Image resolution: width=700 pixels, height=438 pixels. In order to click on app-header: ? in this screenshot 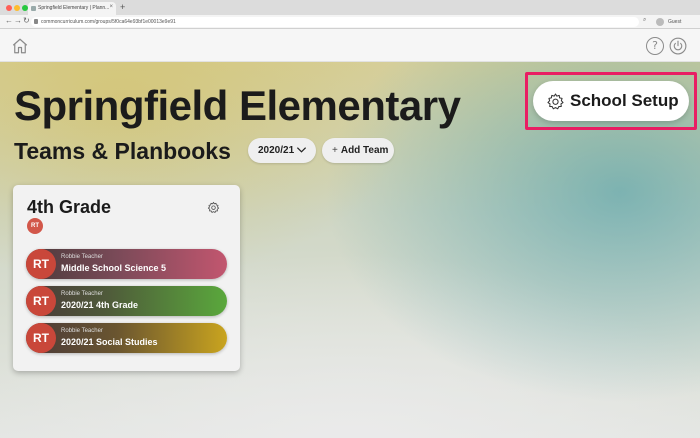, I will do `click(350, 45)`.